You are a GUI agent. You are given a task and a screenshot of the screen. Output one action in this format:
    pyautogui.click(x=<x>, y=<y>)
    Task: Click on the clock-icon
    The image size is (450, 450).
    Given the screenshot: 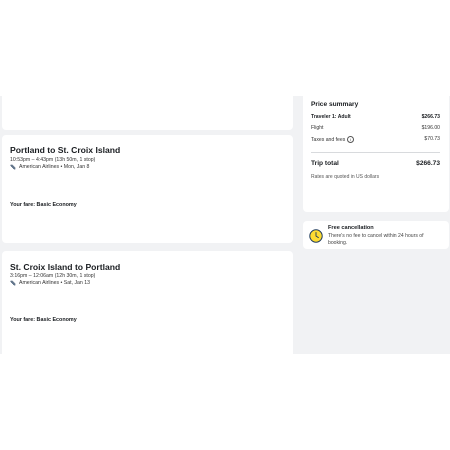 What is the action you would take?
    pyautogui.click(x=316, y=236)
    